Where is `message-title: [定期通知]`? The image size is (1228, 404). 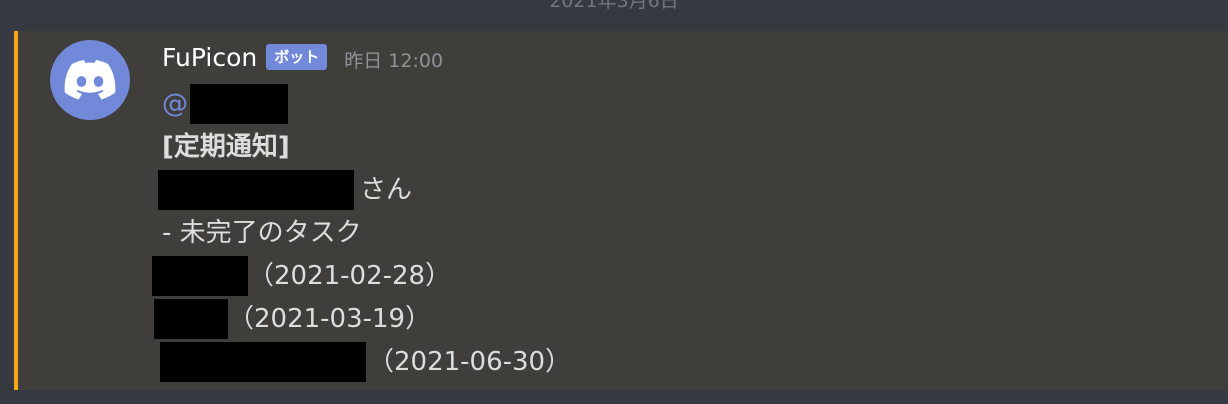 message-title: [定期通知] is located at coordinates (226, 147).